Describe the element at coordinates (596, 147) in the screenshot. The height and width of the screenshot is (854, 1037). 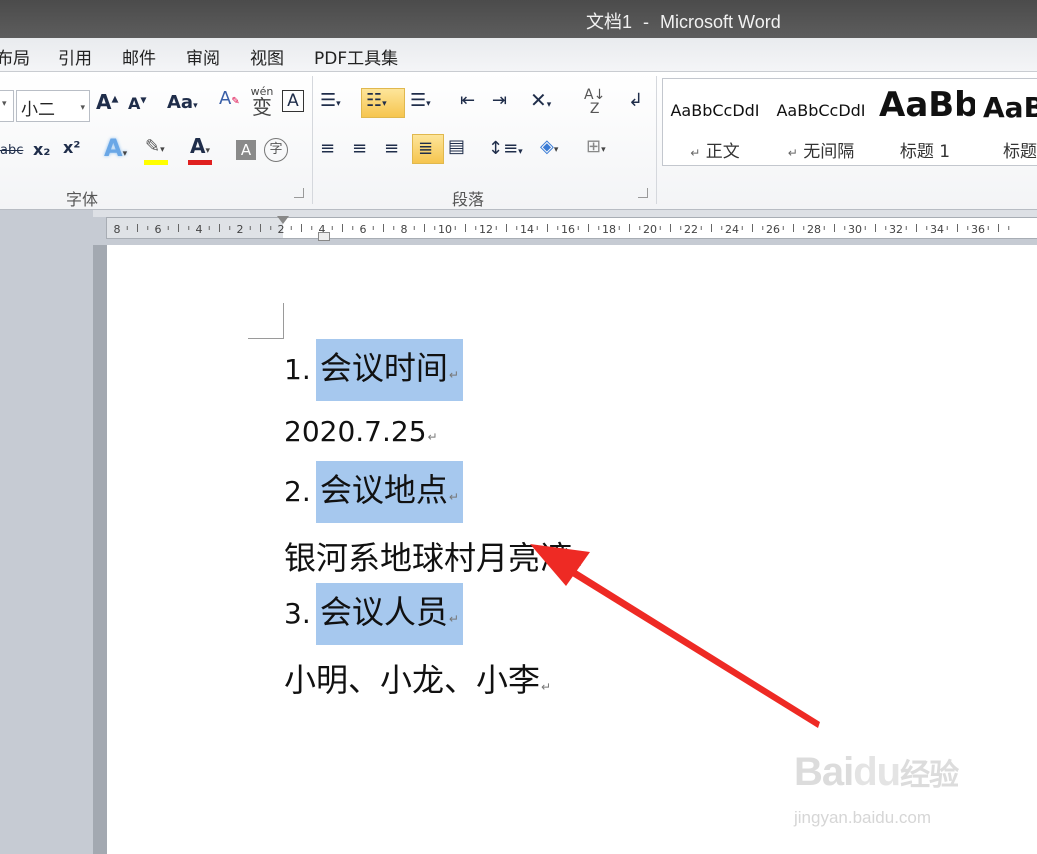
I see `borders-icon: ⊞▾` at that location.